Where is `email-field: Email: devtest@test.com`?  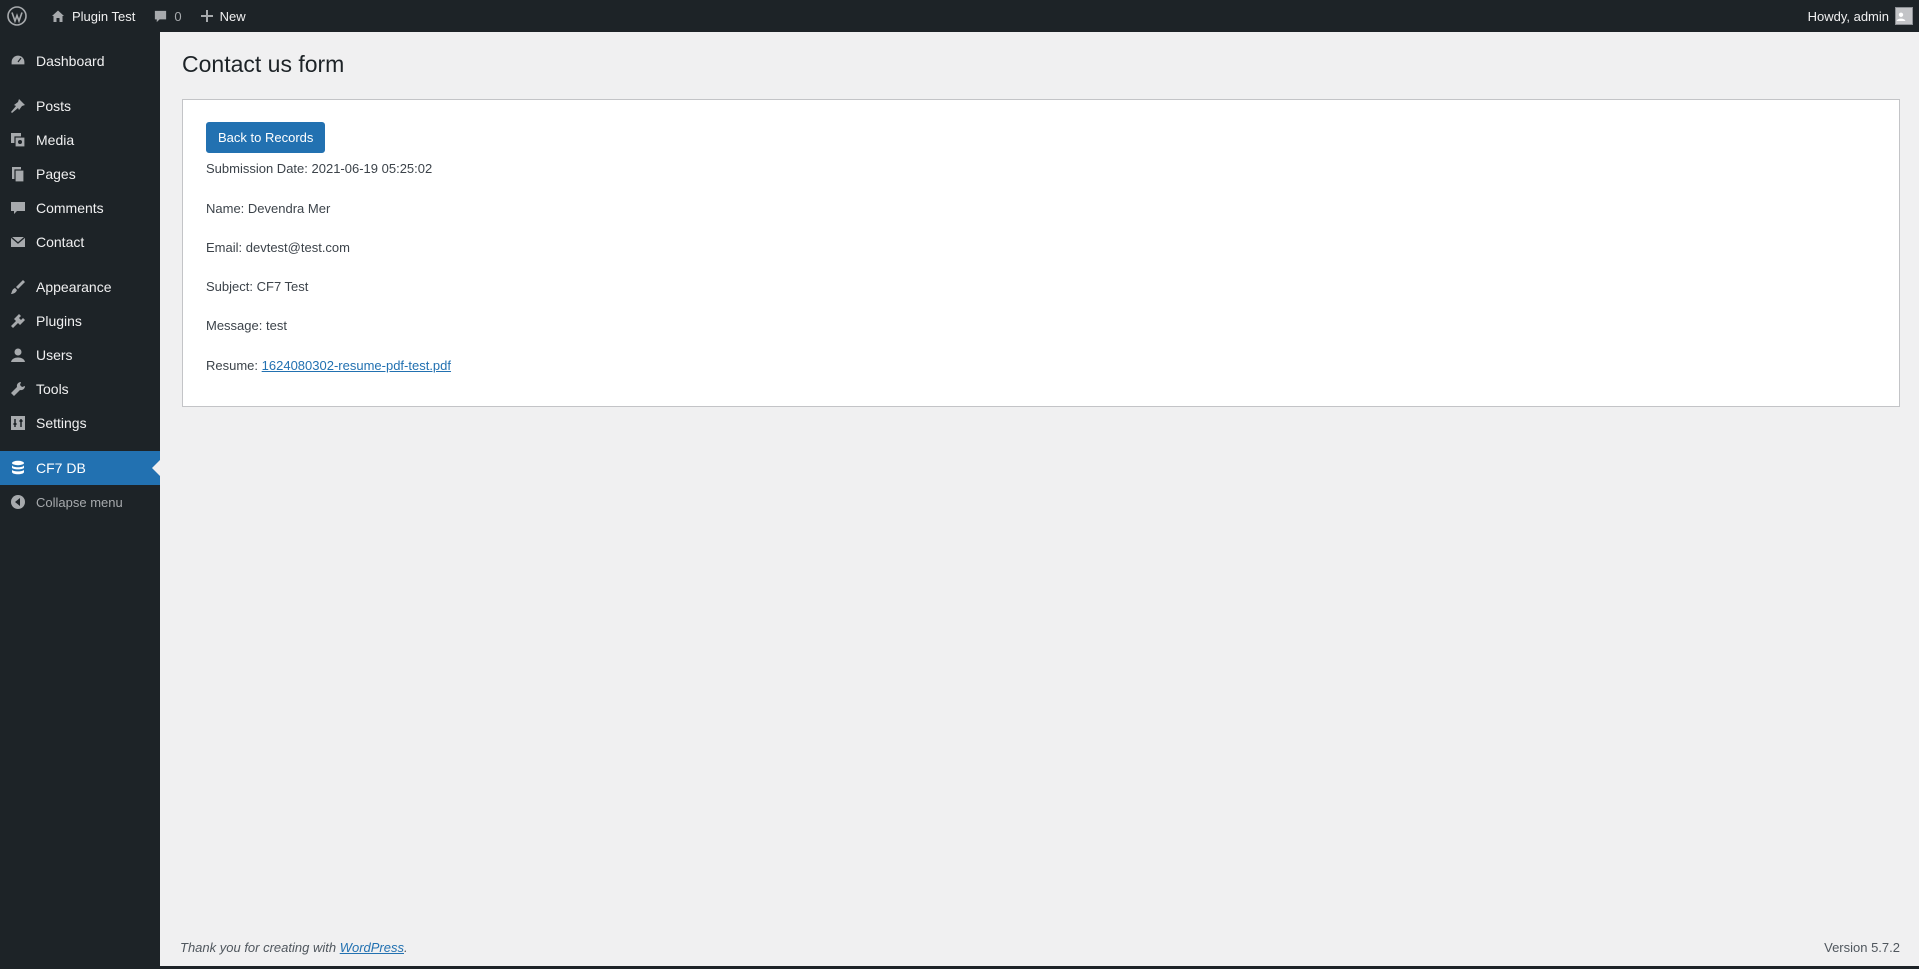
email-field: Email: devtest@test.com is located at coordinates (278, 247).